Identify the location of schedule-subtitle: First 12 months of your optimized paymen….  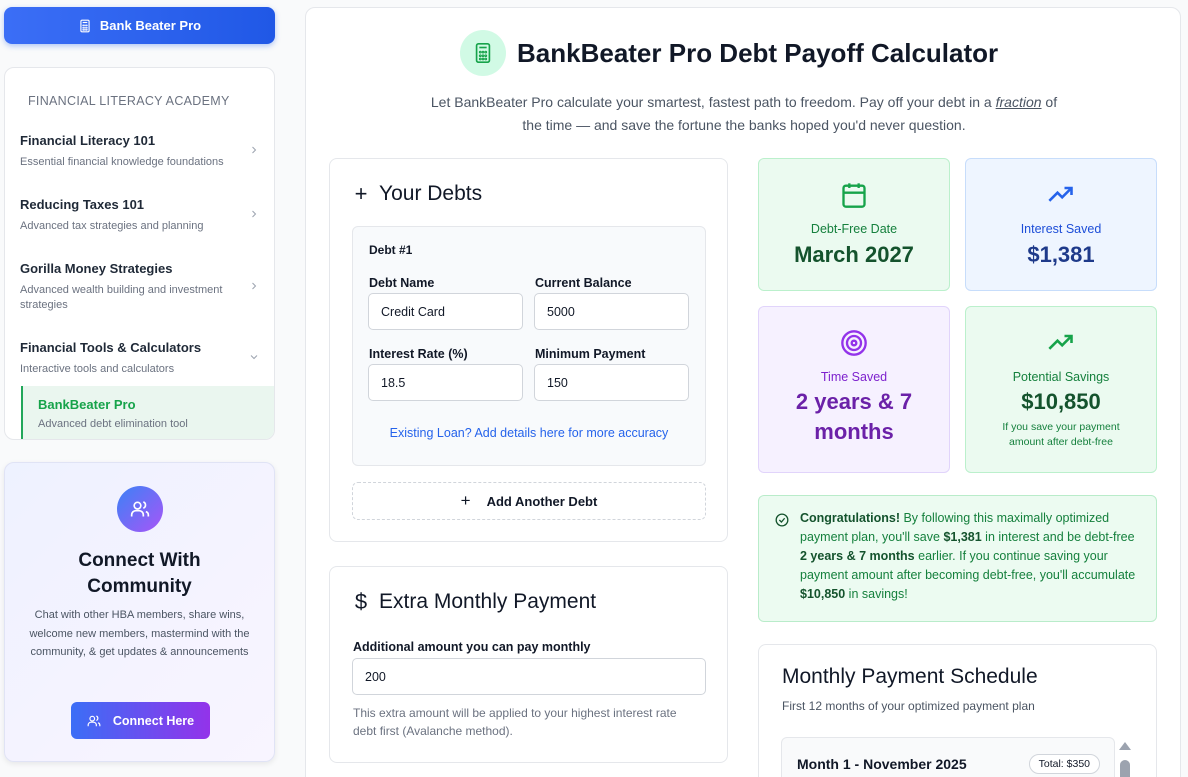
(908, 706).